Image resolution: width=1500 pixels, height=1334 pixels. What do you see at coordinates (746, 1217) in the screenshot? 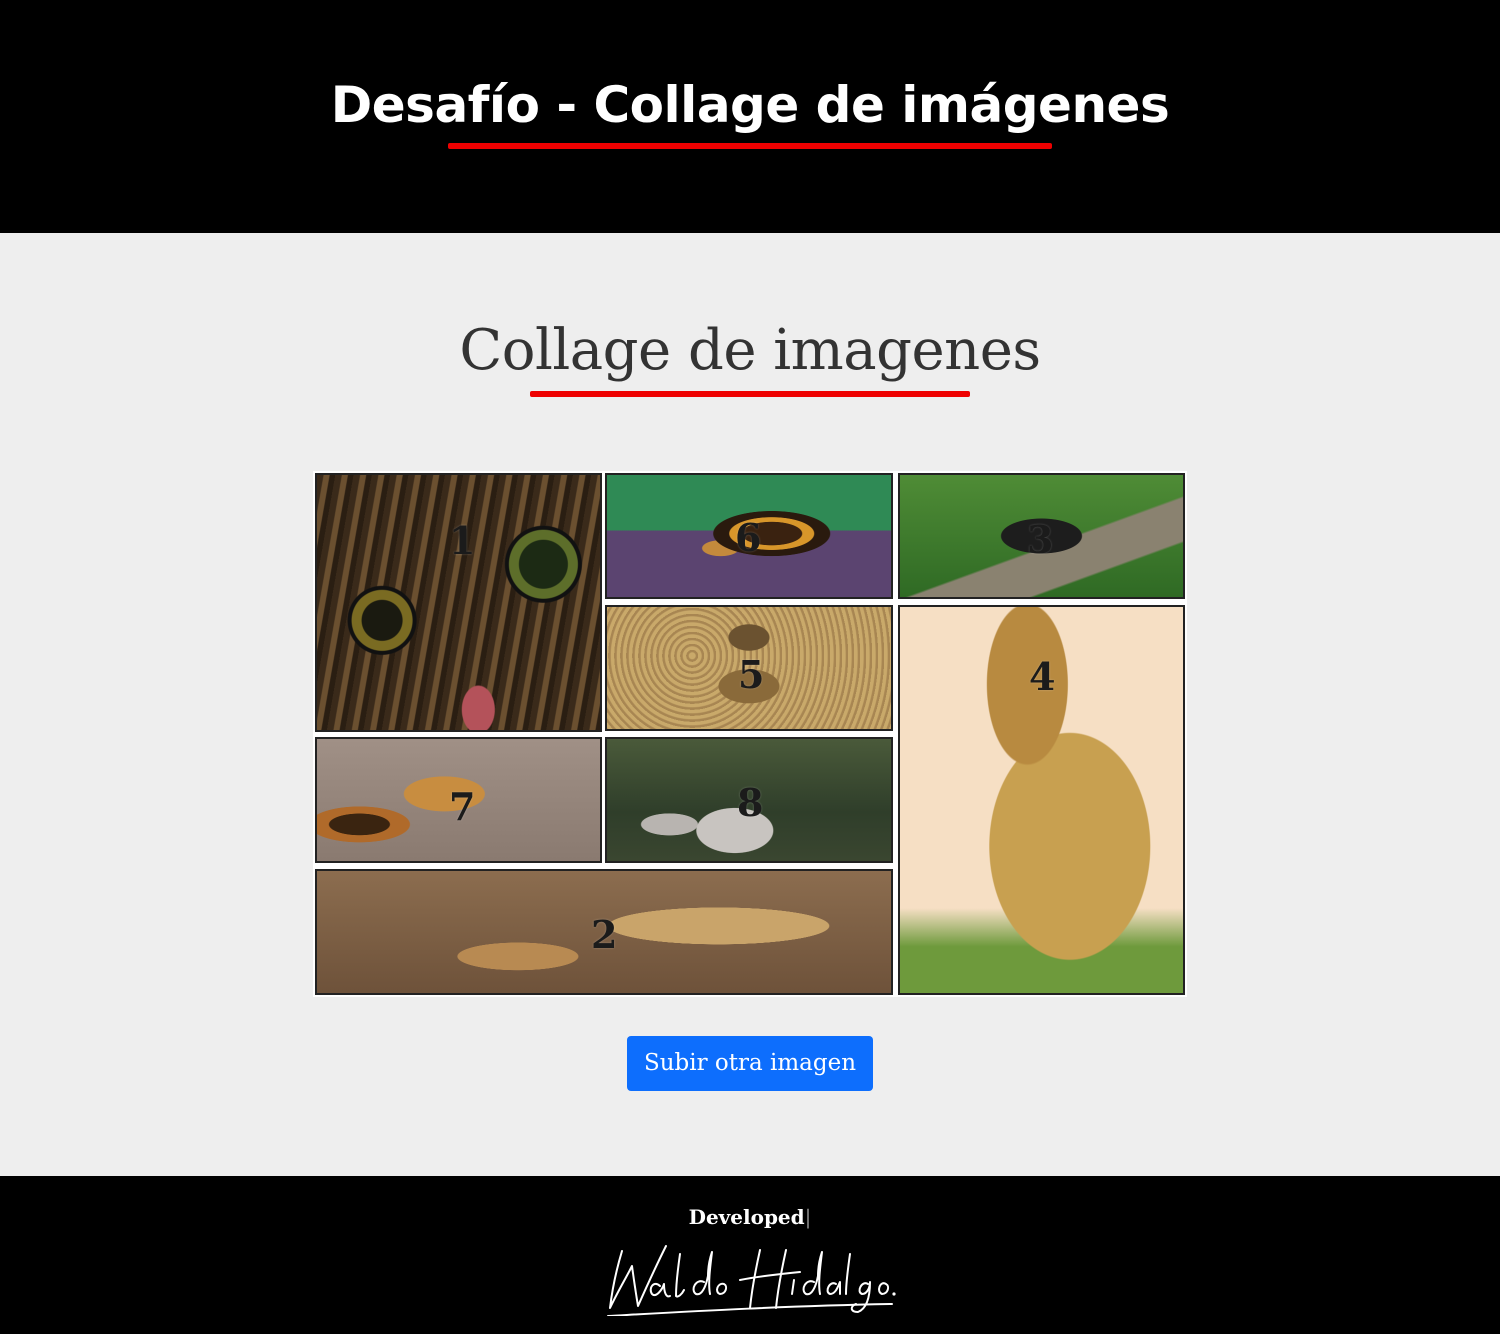
I see `developed-text: Developed` at bounding box center [746, 1217].